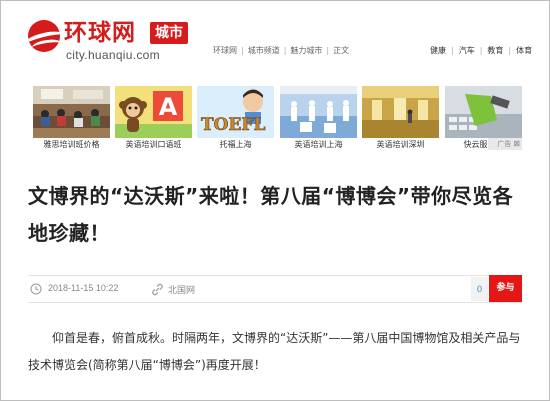  What do you see at coordinates (318, 144) in the screenshot?
I see `ad-caption: 英语培训上海` at bounding box center [318, 144].